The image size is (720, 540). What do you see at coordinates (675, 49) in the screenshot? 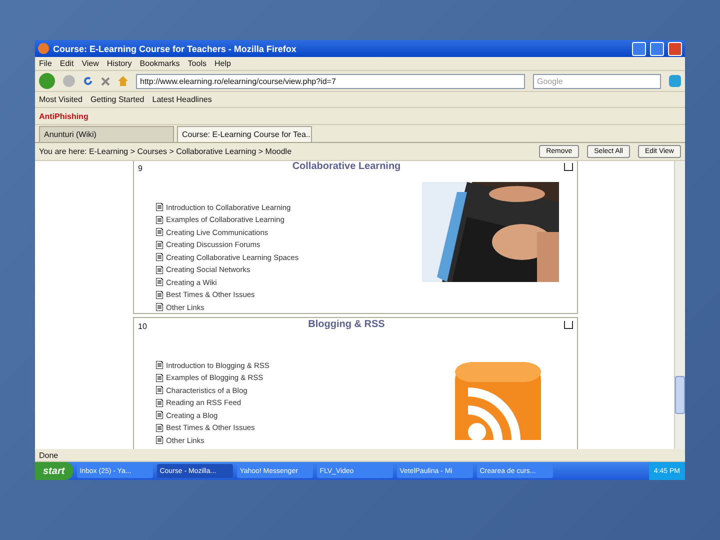
I see `close-button` at bounding box center [675, 49].